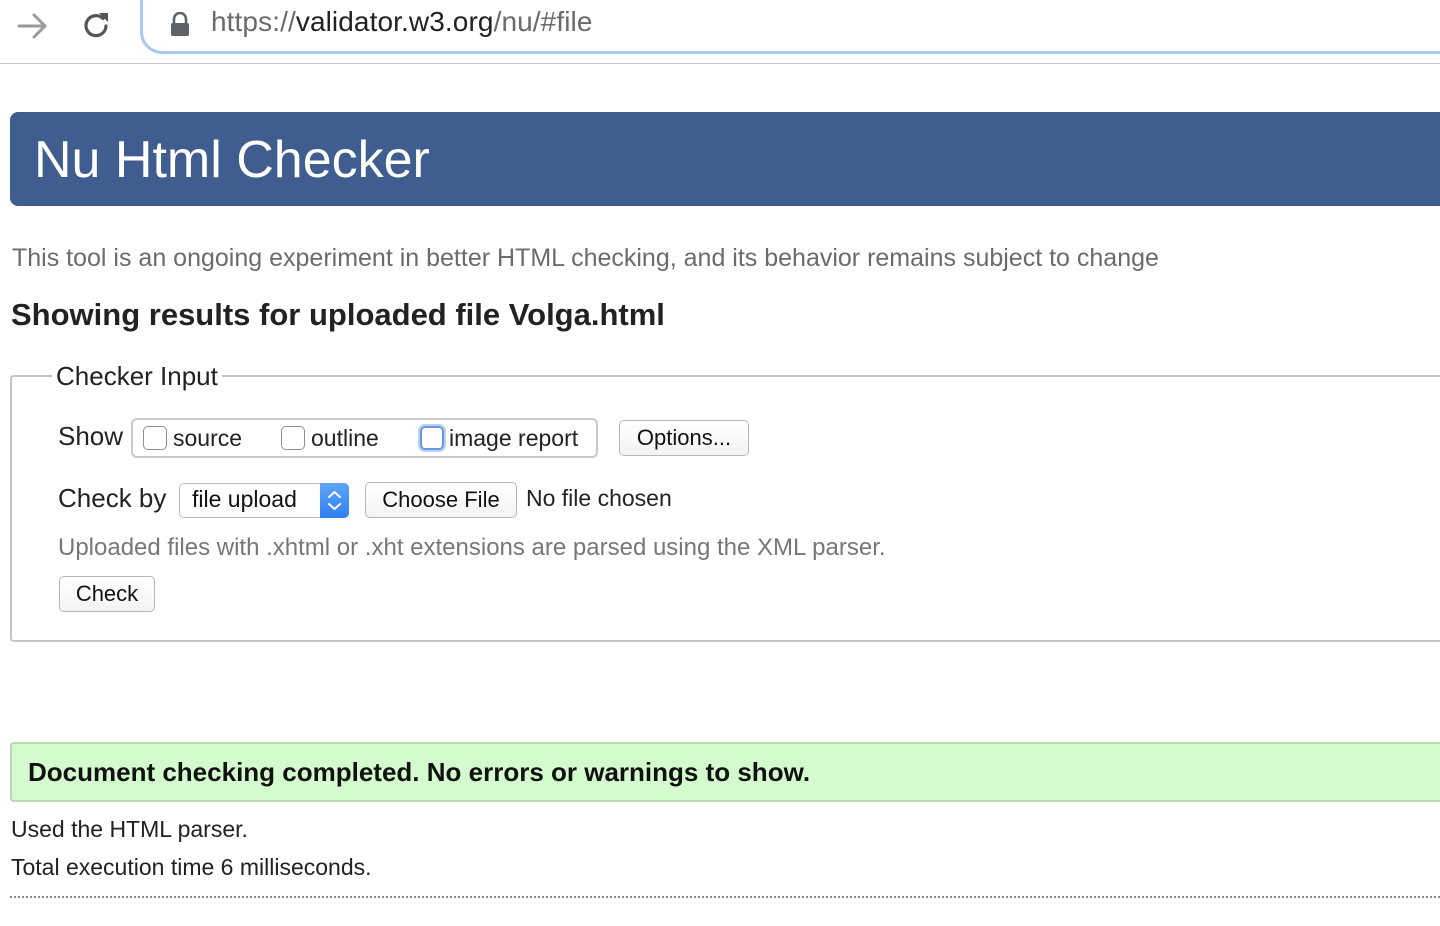 The image size is (1440, 926). I want to click on check-button: Check, so click(107, 594).